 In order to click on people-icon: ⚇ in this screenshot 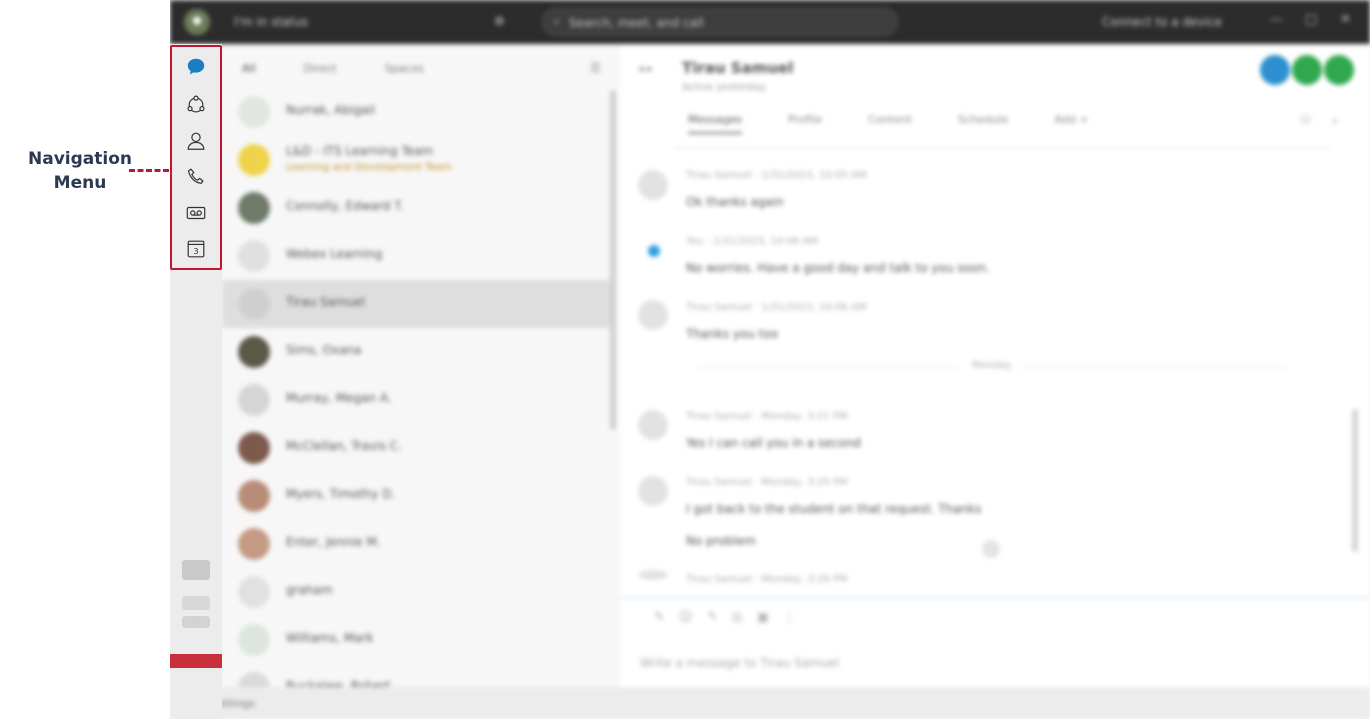, I will do `click(1305, 120)`.